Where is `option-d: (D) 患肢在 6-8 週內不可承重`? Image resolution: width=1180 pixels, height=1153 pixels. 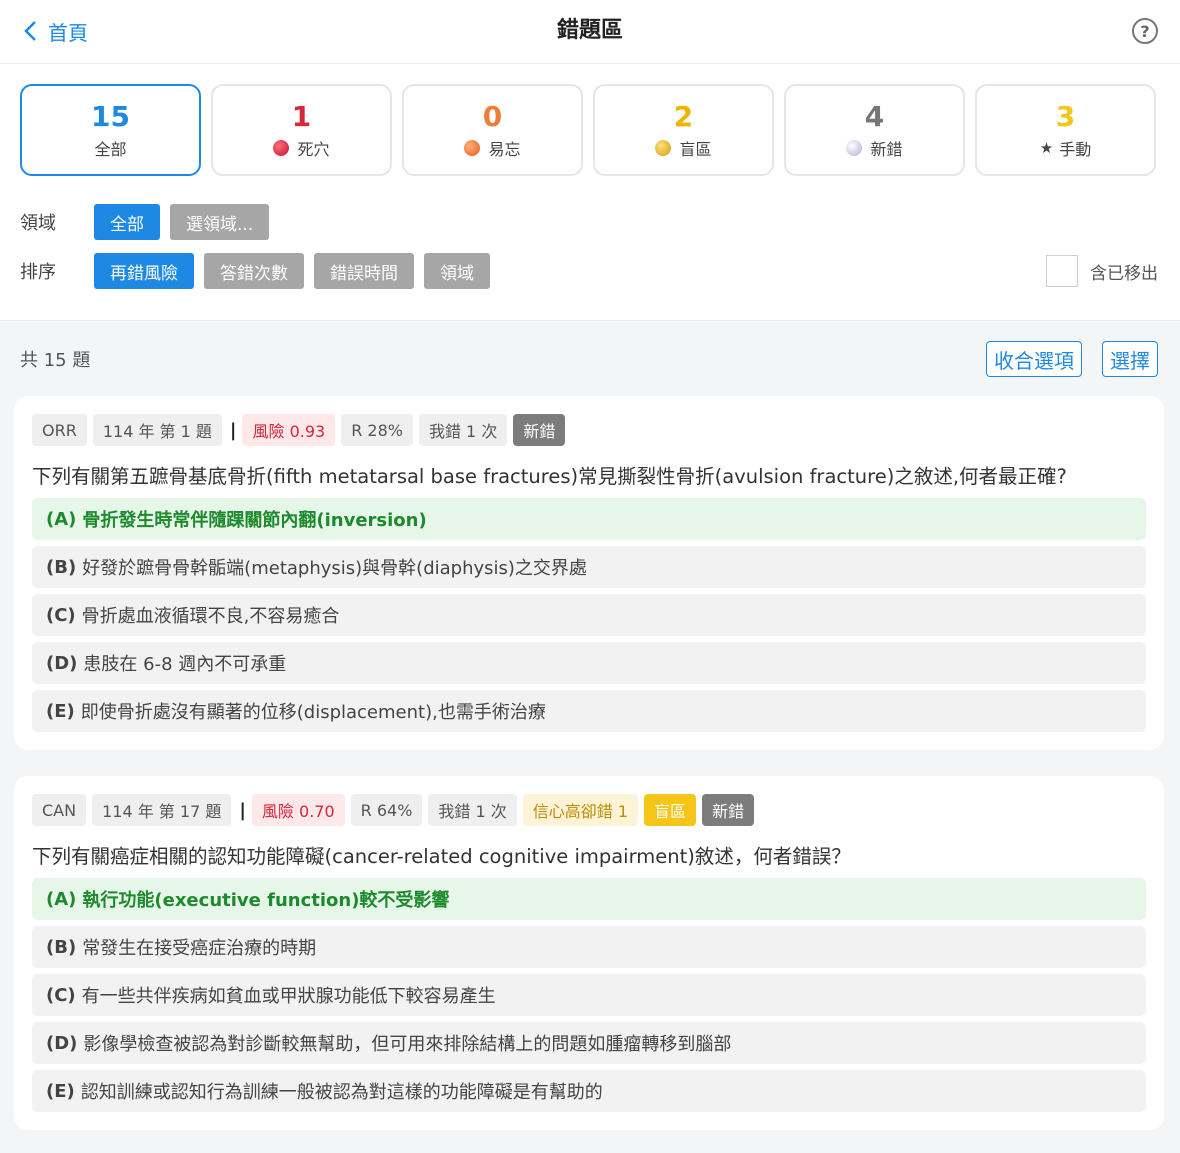
option-d: (D) 患肢在 6-8 週內不可承重 is located at coordinates (589, 663).